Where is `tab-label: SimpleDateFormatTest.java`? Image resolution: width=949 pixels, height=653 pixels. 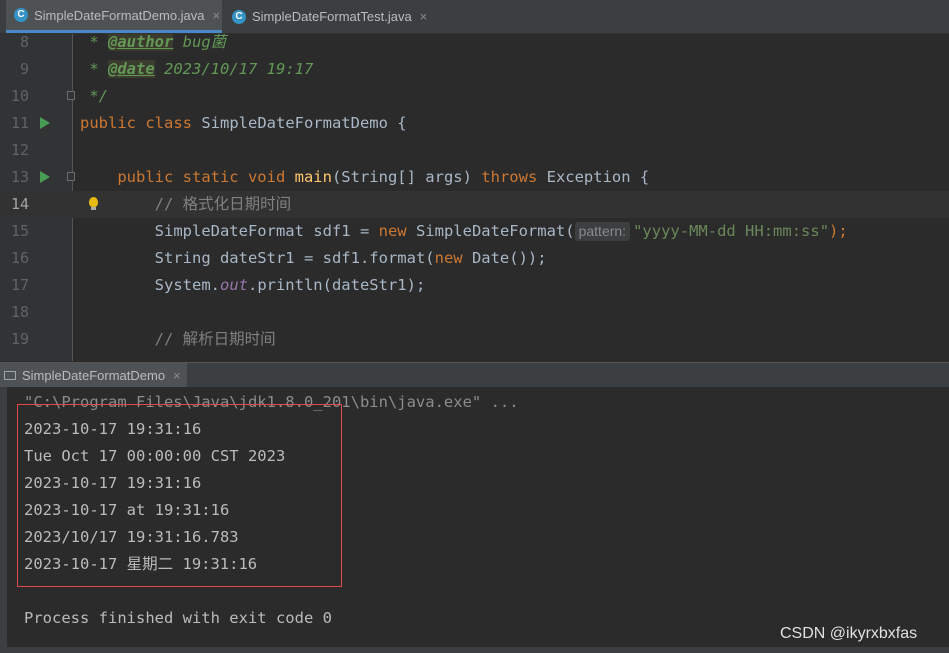
tab-label: SimpleDateFormatTest.java is located at coordinates (332, 16).